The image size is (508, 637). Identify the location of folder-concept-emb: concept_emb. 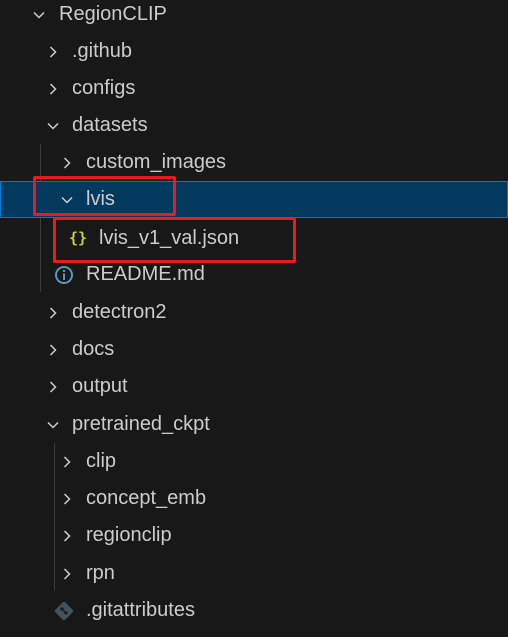
(254, 498).